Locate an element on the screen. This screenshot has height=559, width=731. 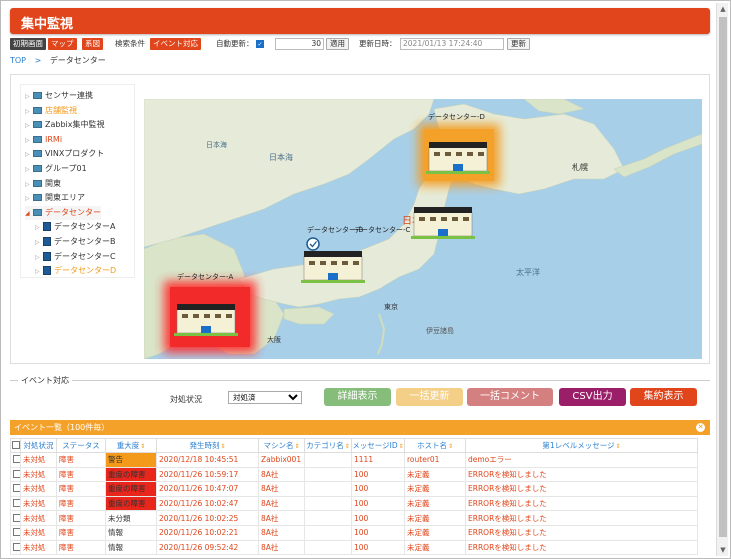
close-icon: ✕ is located at coordinates (700, 427).